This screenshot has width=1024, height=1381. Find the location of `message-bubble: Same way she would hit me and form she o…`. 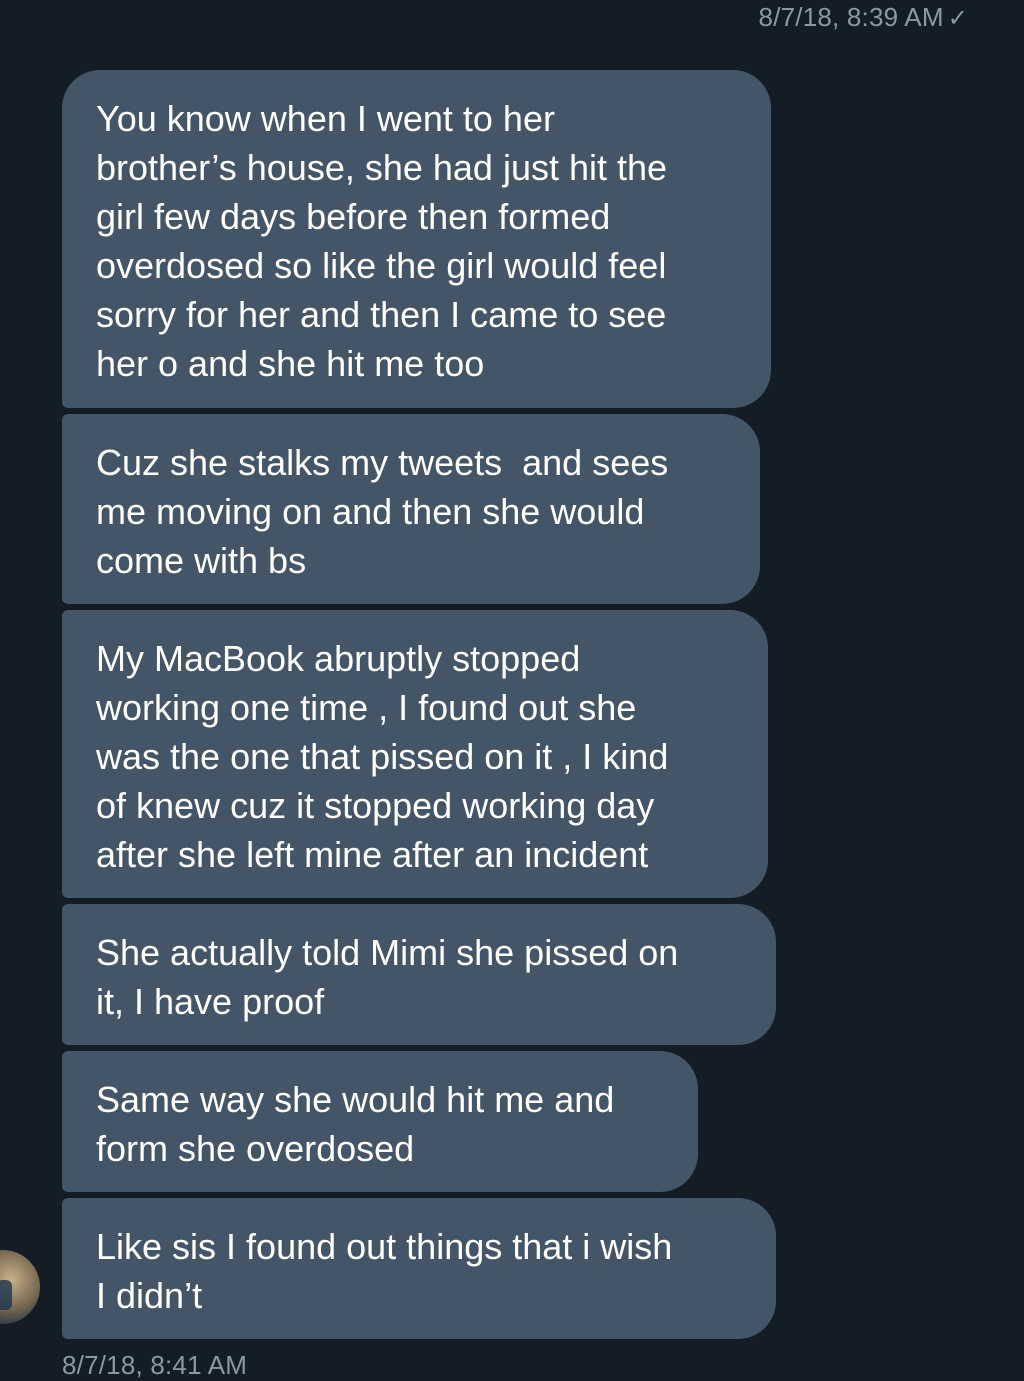

message-bubble: Same way she would hit me and form she o… is located at coordinates (380, 1121).